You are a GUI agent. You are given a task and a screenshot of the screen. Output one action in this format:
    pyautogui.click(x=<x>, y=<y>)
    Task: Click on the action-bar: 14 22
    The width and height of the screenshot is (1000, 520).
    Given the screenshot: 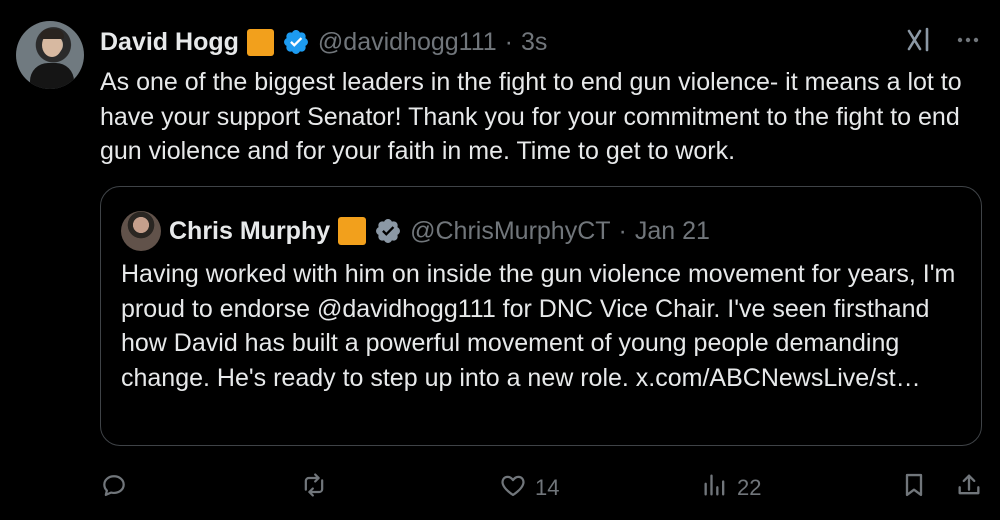 What is the action you would take?
    pyautogui.click(x=542, y=488)
    